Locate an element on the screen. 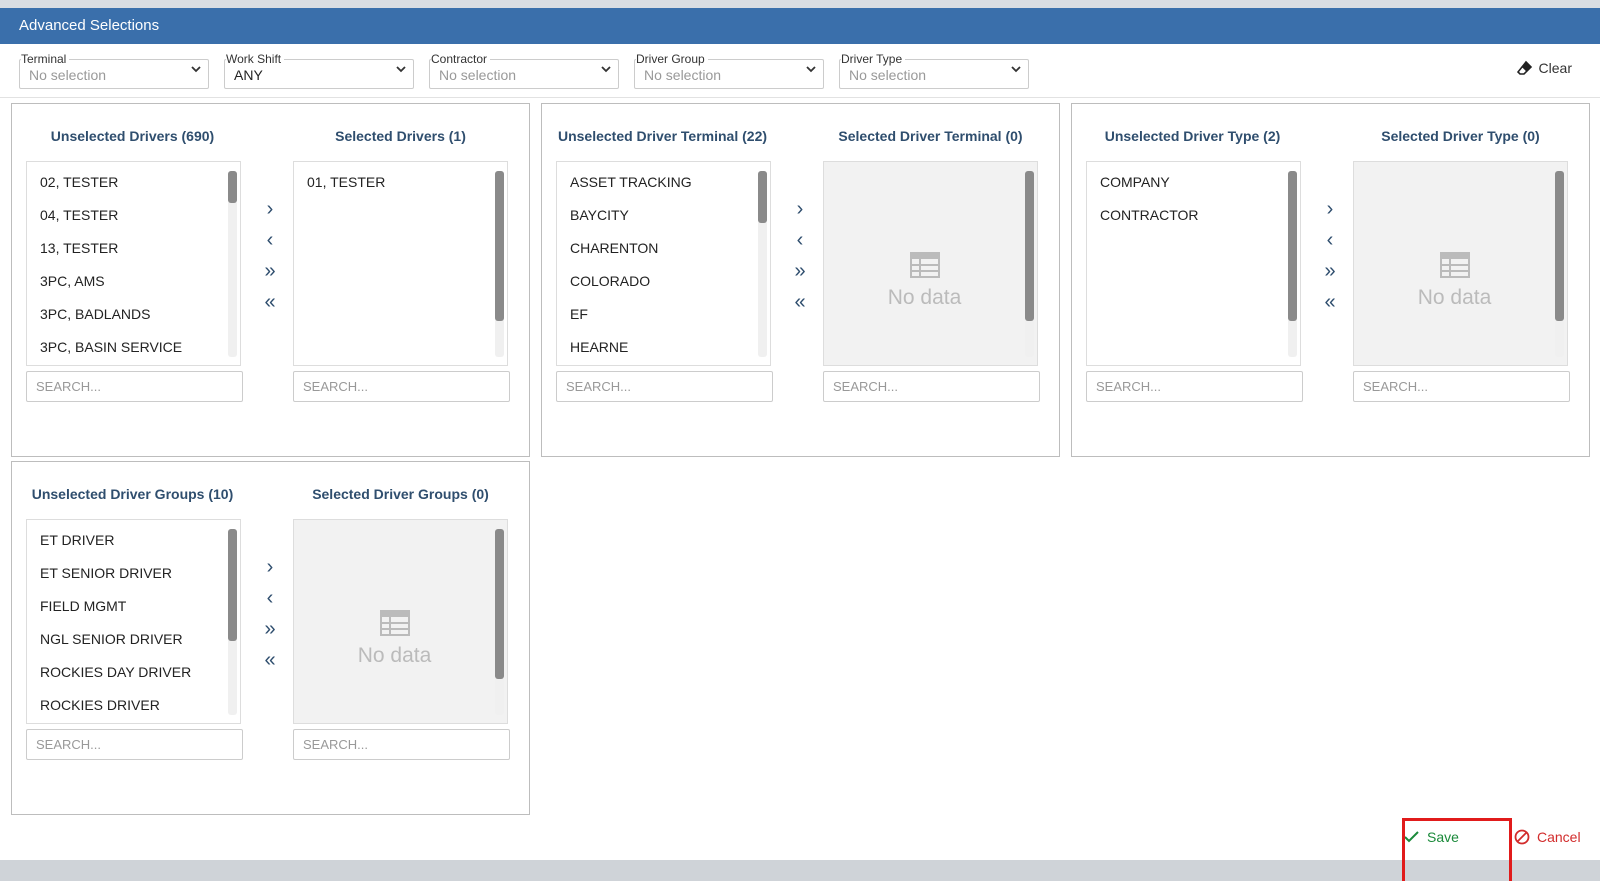 This screenshot has height=881, width=1600. list-item: HEARNE is located at coordinates (663, 347).